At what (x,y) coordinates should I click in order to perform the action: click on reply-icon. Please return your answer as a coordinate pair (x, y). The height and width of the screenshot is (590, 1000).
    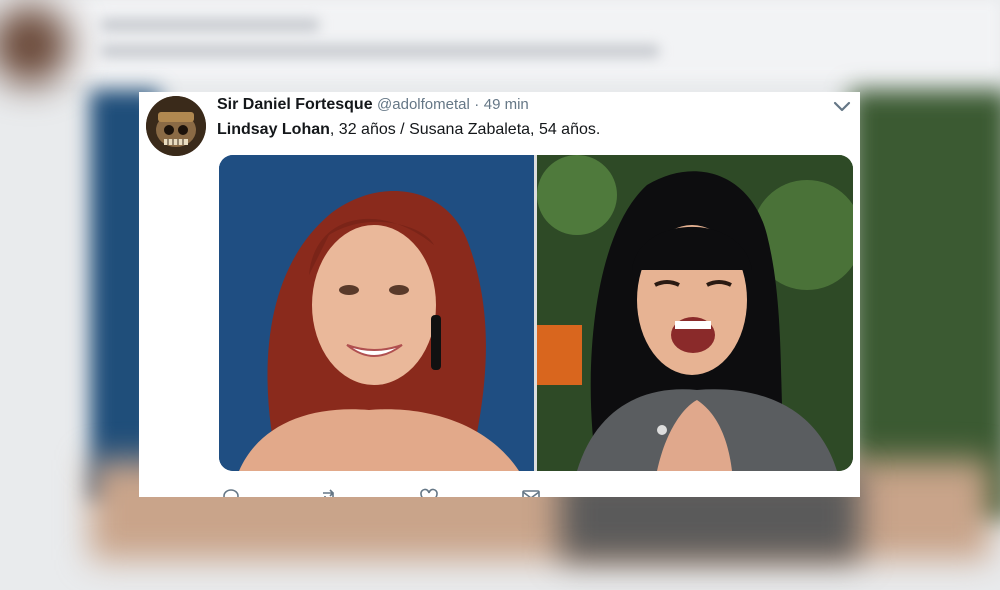
    Looking at the image, I should click on (233, 492).